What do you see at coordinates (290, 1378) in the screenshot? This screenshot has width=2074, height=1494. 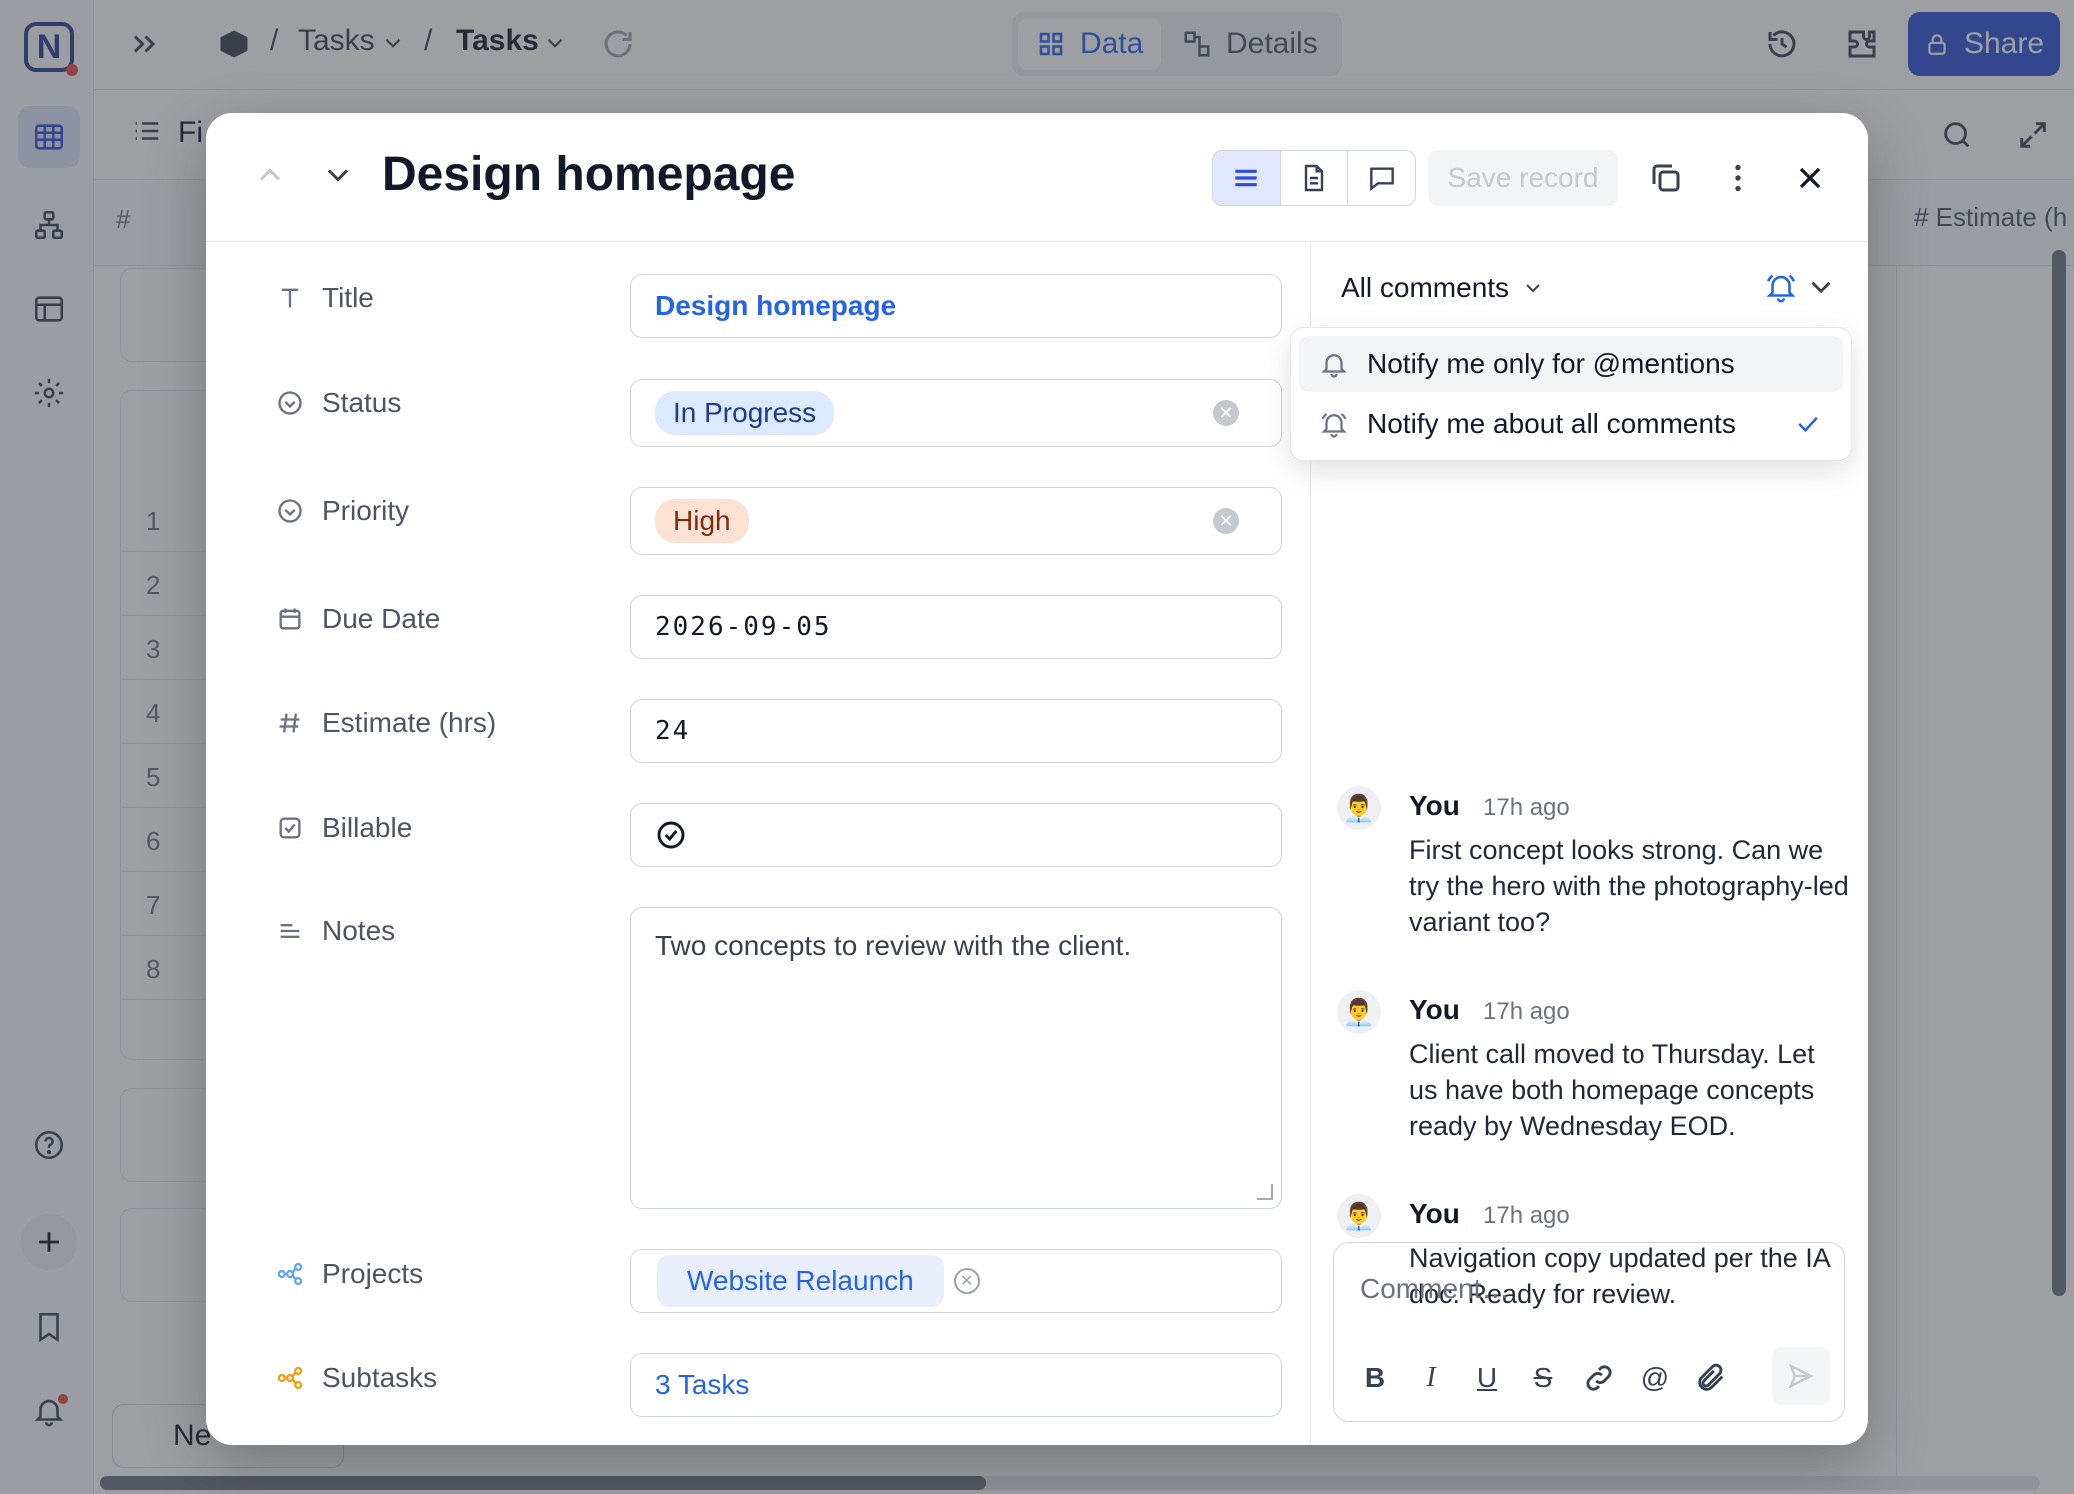 I see `subtasks-relation-icon` at bounding box center [290, 1378].